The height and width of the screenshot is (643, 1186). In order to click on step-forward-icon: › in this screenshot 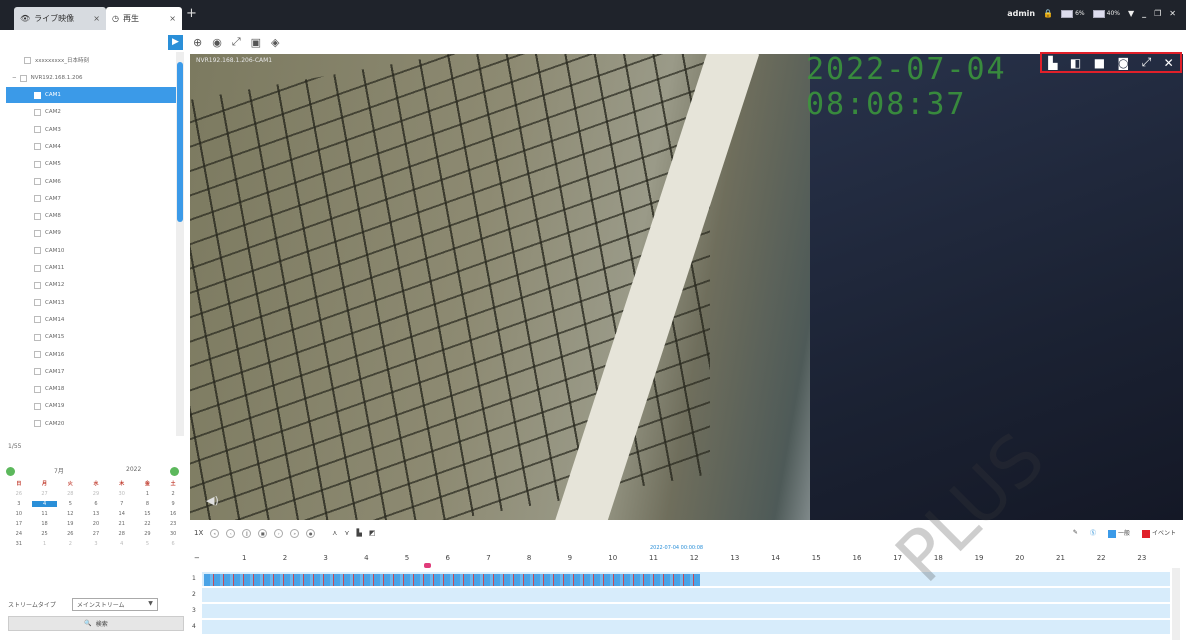, I will do `click(279, 533)`.